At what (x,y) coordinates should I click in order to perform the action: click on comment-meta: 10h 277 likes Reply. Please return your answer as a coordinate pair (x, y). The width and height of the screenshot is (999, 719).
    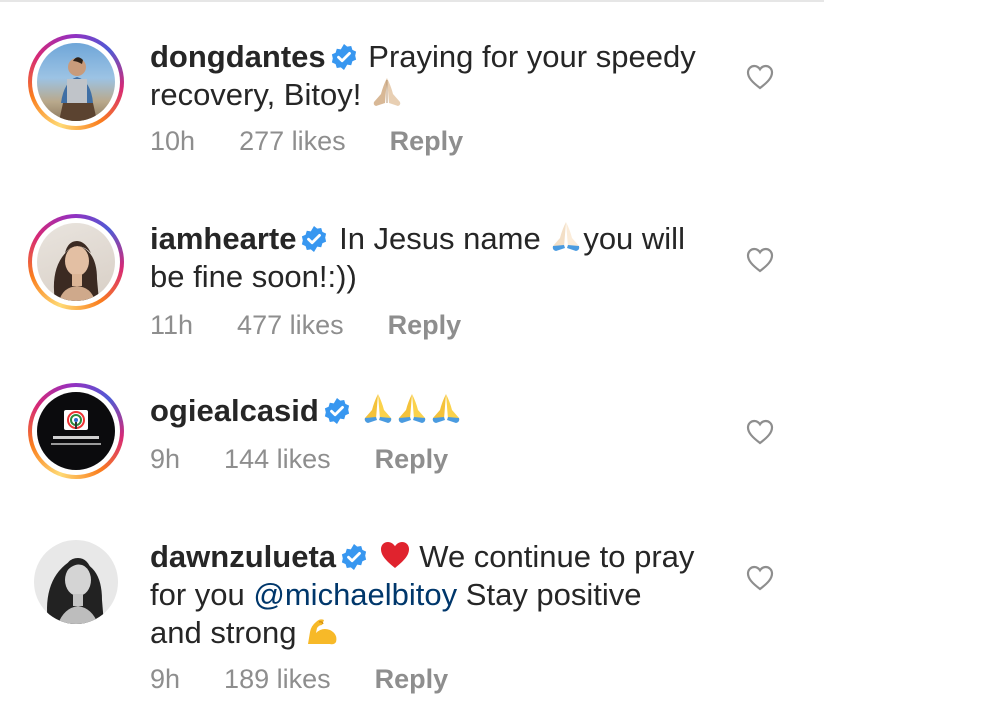
    Looking at the image, I should click on (328, 141).